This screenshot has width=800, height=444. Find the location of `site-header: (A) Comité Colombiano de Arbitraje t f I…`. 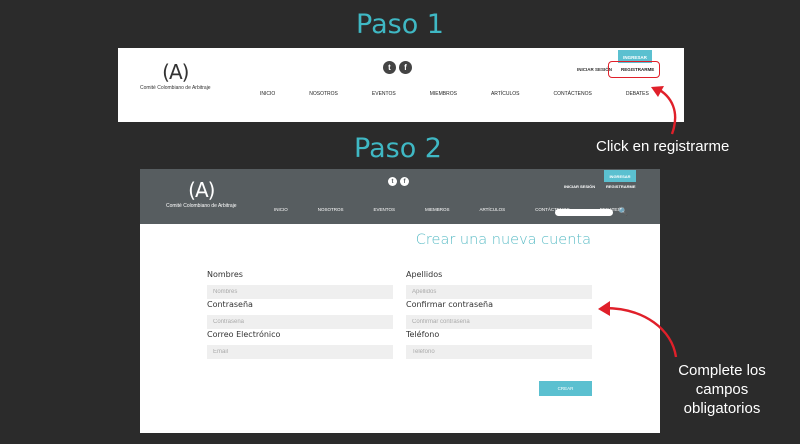

site-header: (A) Comité Colombiano de Arbitraje t f I… is located at coordinates (400, 196).